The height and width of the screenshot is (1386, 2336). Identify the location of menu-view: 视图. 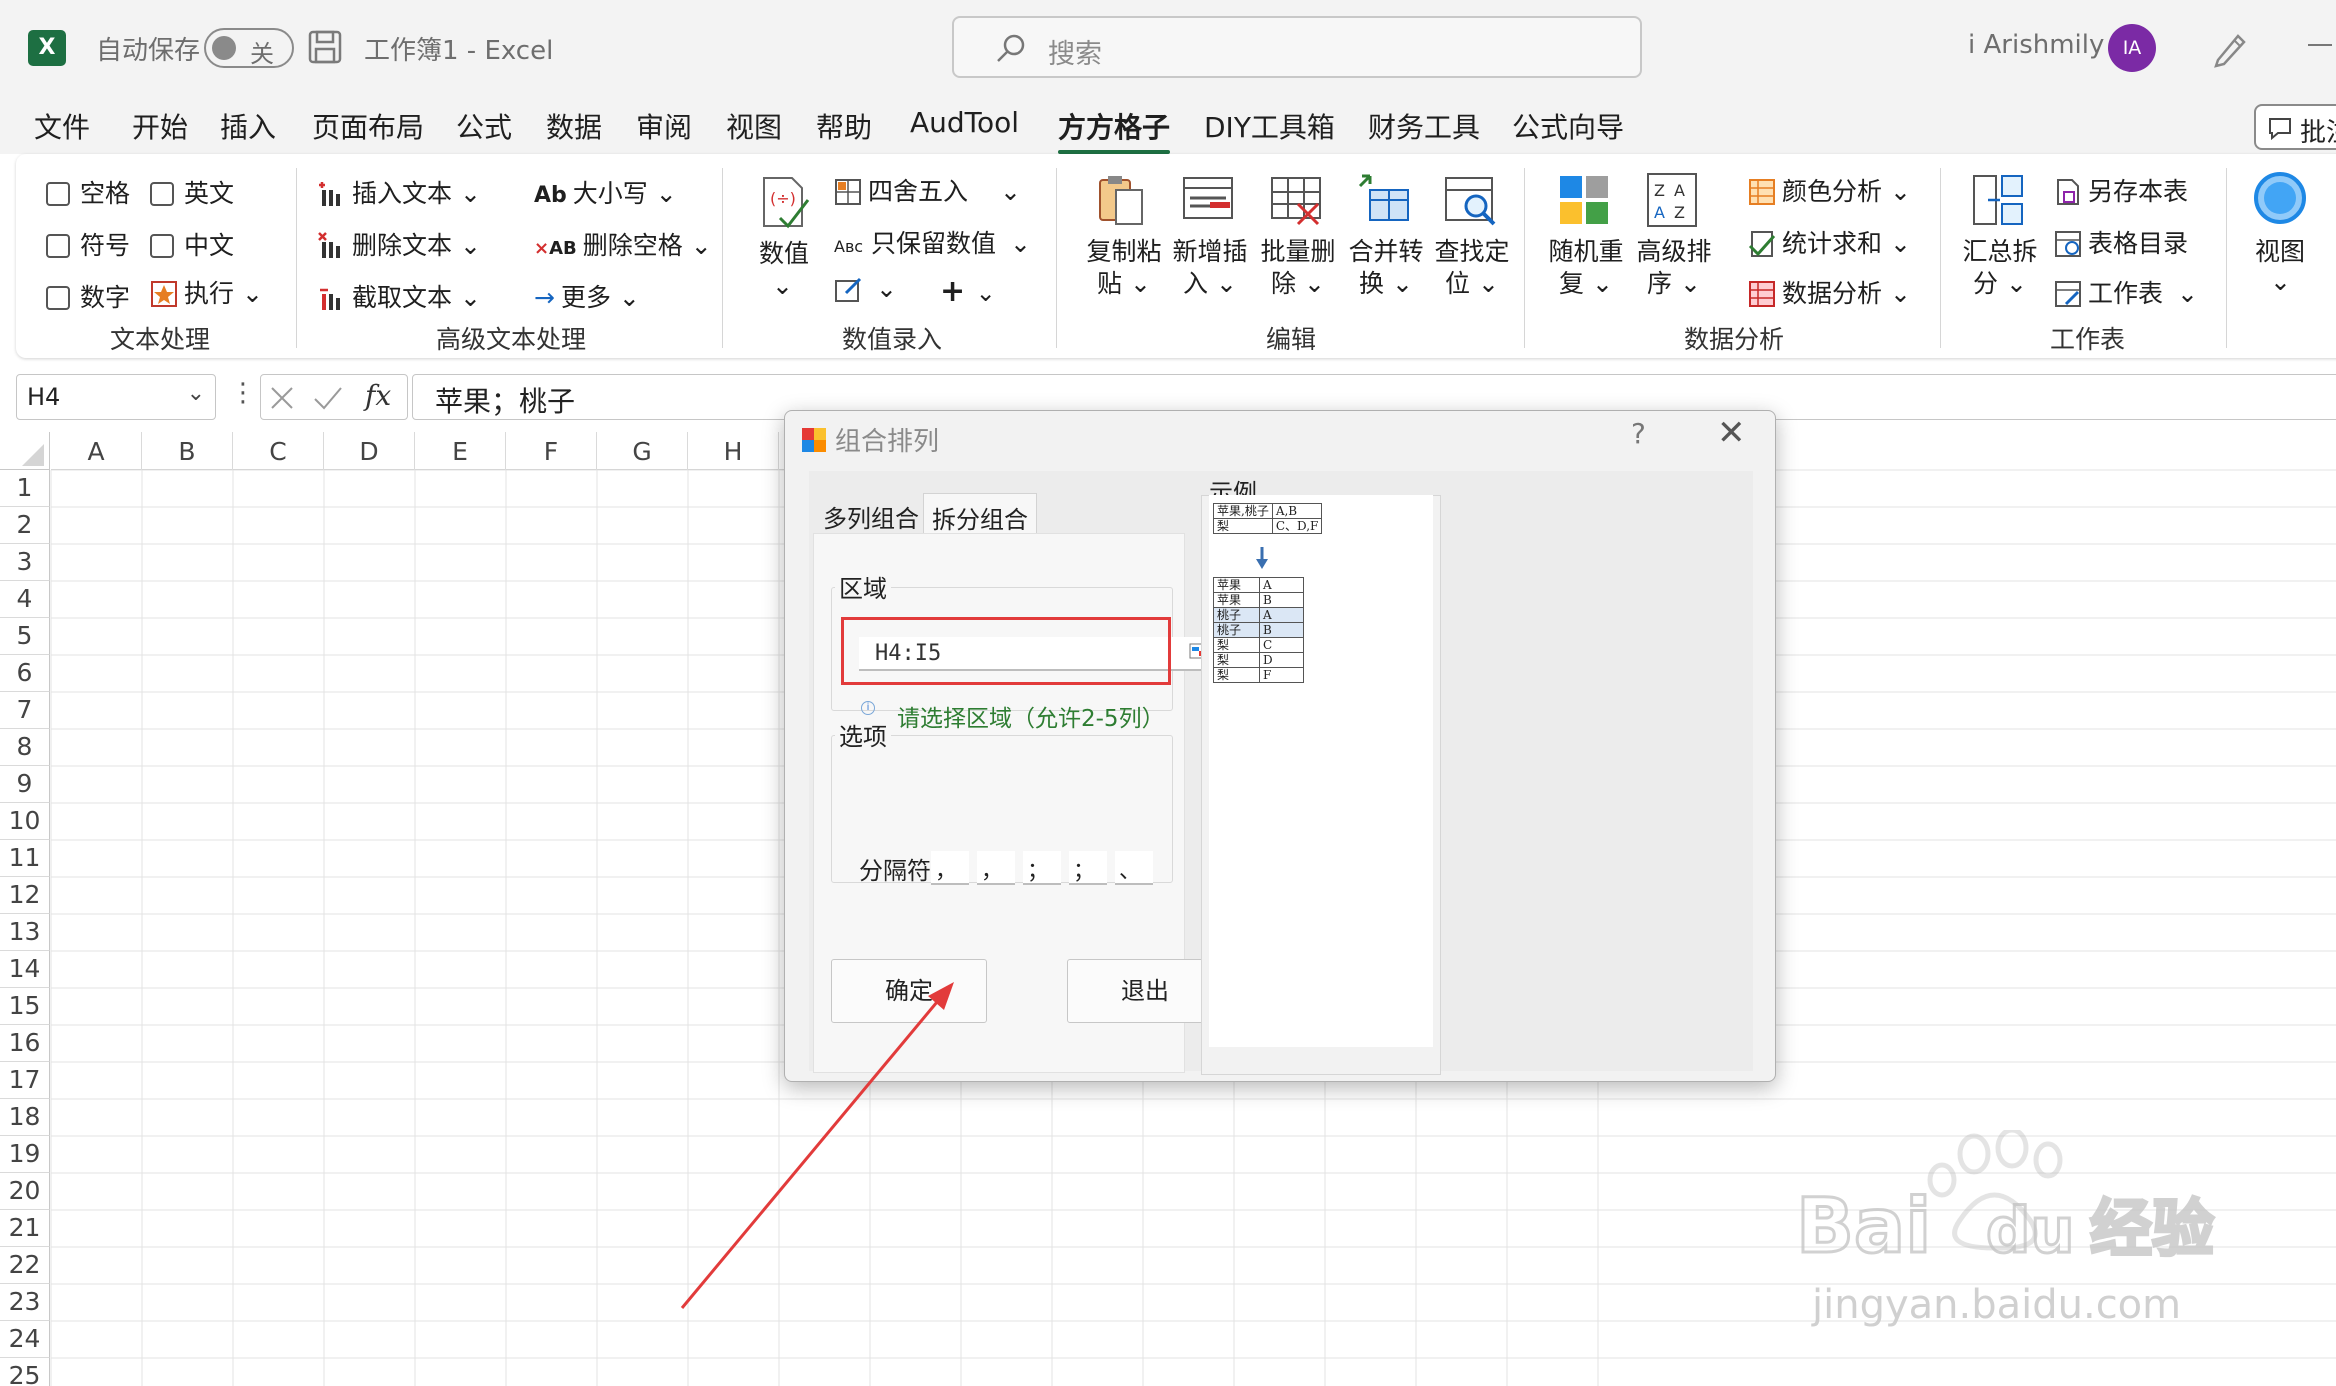
(754, 126).